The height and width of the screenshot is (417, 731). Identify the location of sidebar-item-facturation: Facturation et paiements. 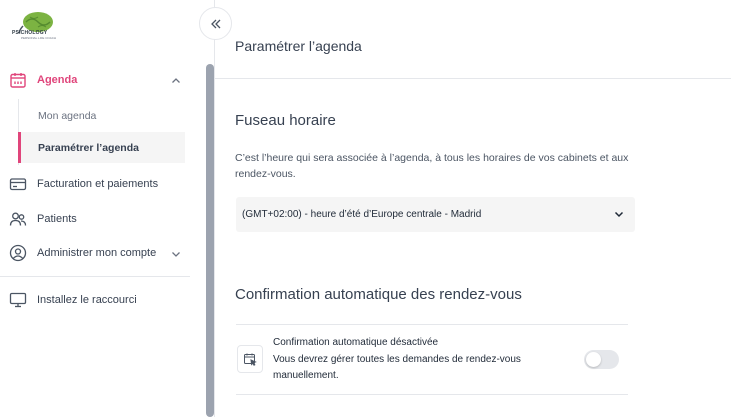
(95, 184).